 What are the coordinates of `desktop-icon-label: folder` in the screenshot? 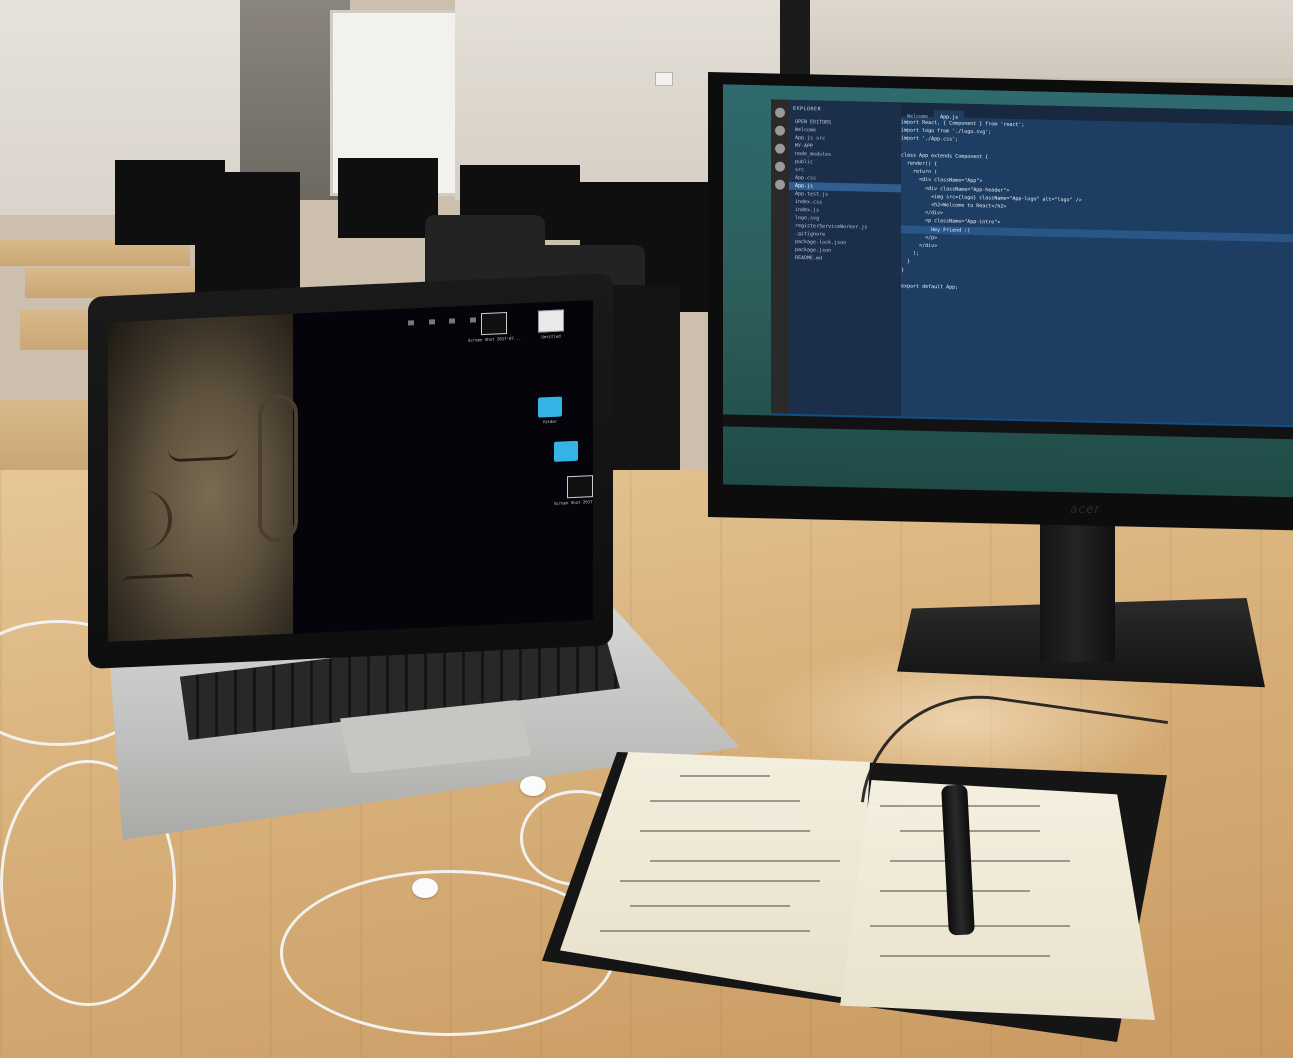 It's located at (550, 421).